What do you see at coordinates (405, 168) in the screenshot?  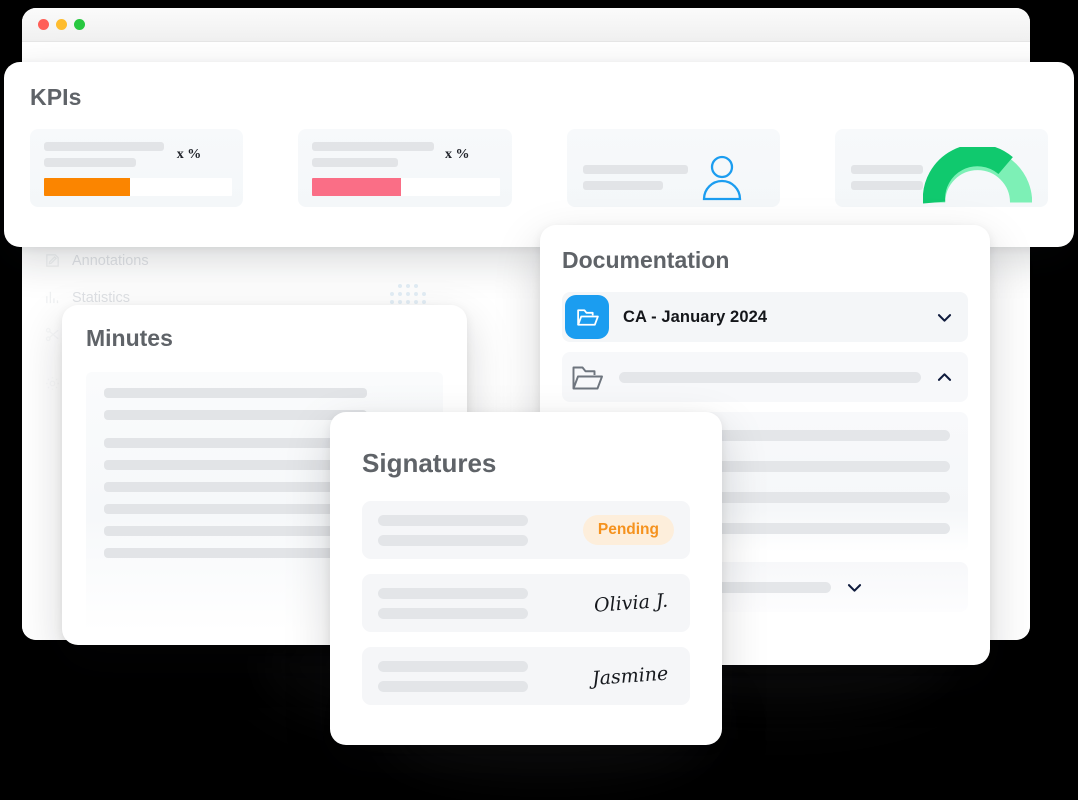 I see `kpi-card-pink: x %` at bounding box center [405, 168].